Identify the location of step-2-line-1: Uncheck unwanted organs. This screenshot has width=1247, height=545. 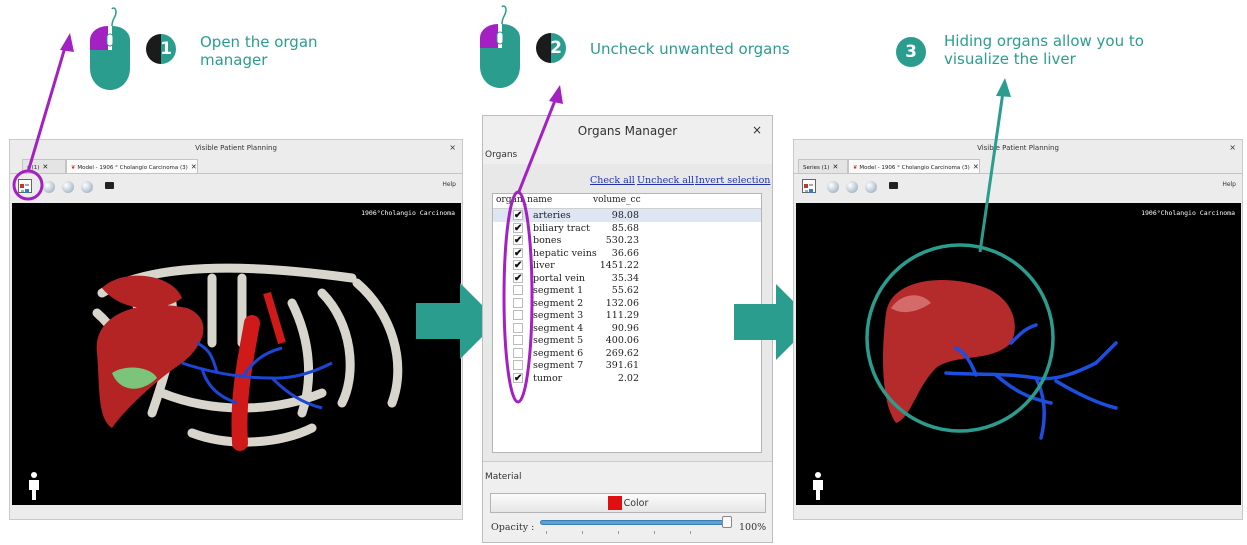
(690, 49).